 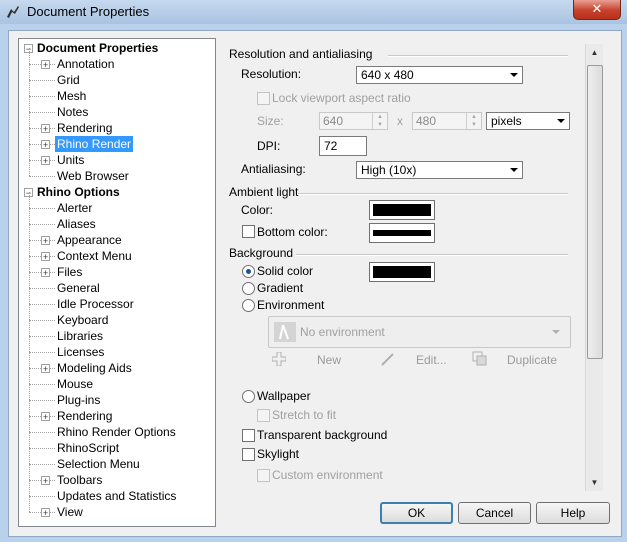 I want to click on edit-icon, so click(x=387, y=359).